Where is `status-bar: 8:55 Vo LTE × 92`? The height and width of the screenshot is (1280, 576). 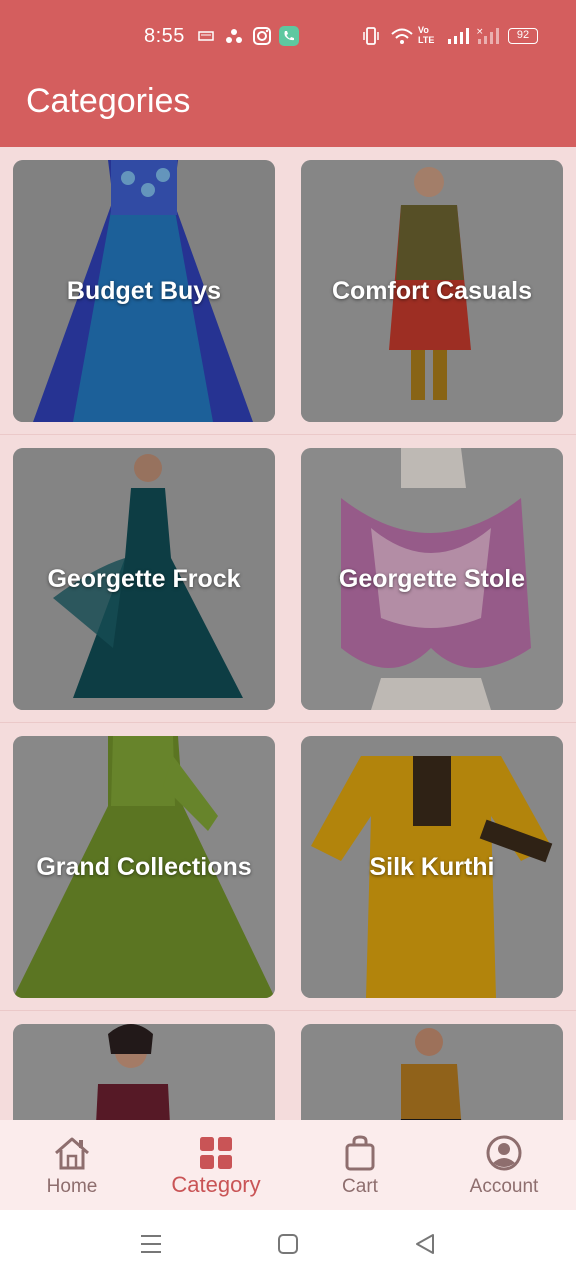
status-bar: 8:55 Vo LTE × 92 is located at coordinates (288, 37).